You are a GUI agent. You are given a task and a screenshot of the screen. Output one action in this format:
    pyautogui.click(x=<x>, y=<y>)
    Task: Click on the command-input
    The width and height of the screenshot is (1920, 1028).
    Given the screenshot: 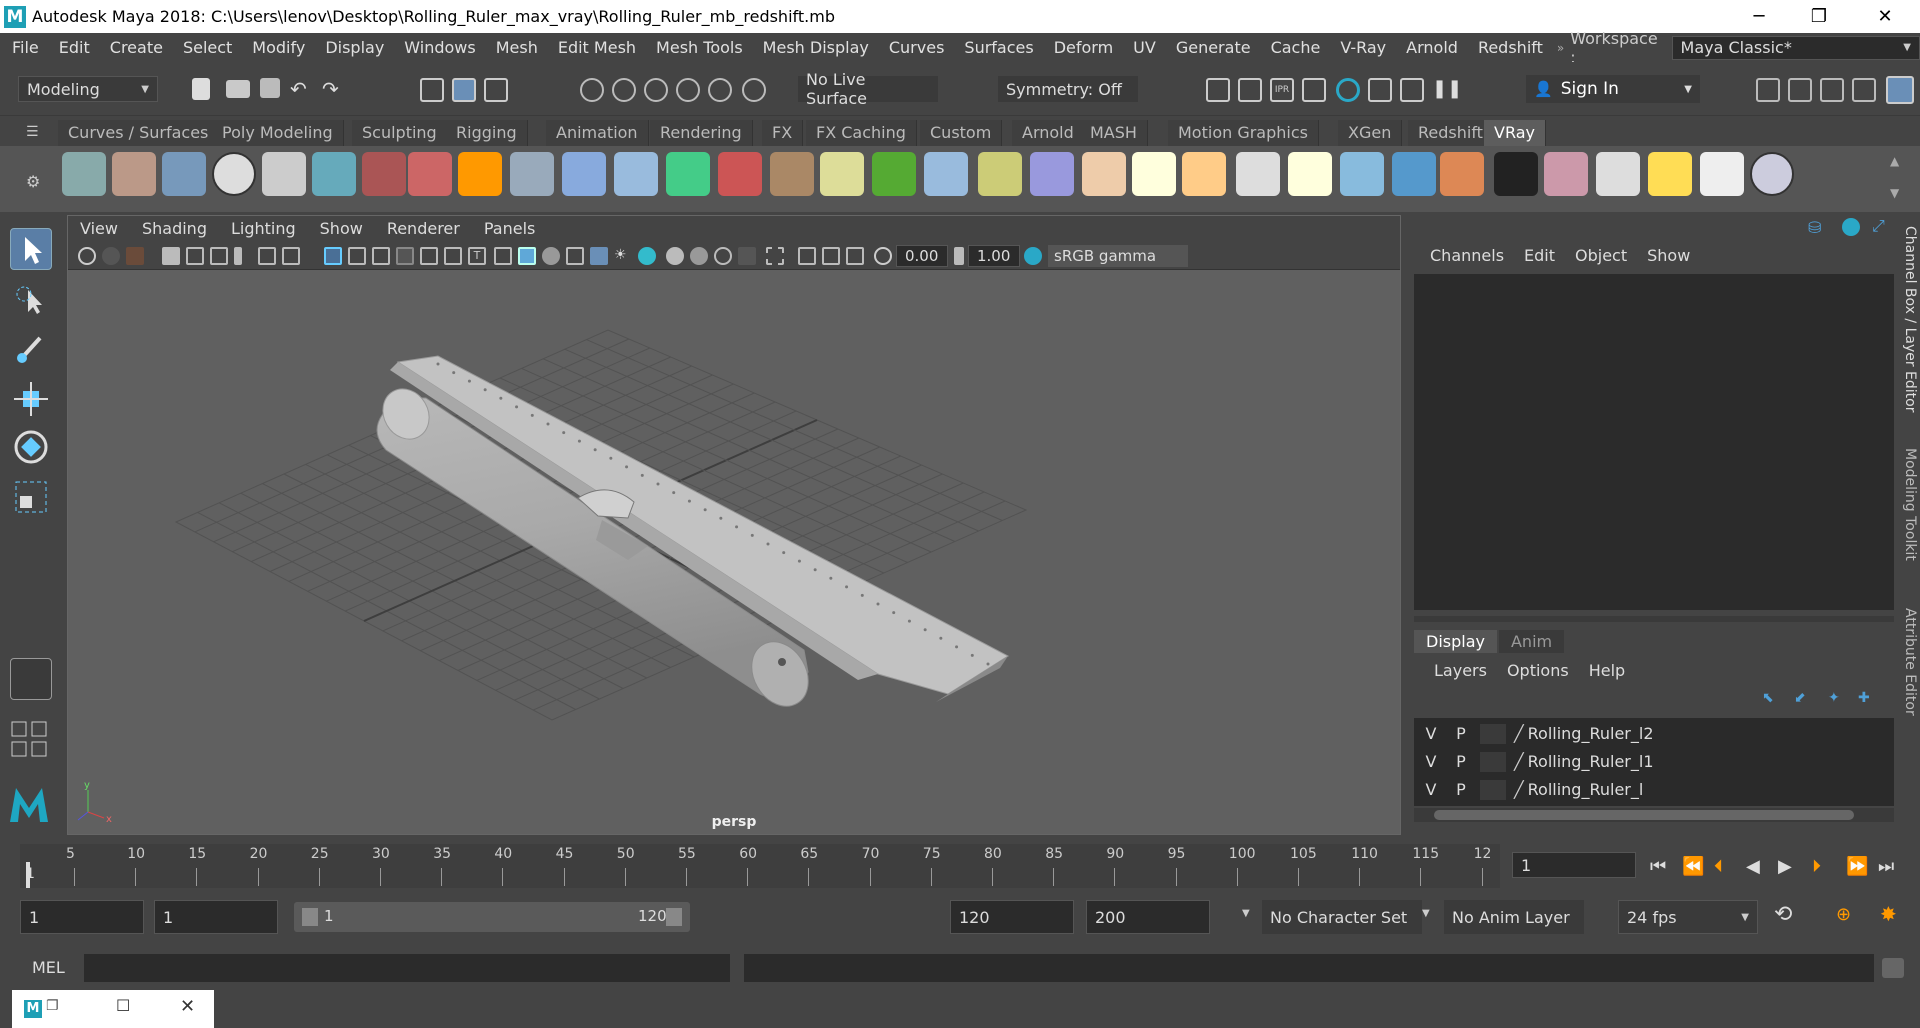 What is the action you would take?
    pyautogui.click(x=407, y=968)
    